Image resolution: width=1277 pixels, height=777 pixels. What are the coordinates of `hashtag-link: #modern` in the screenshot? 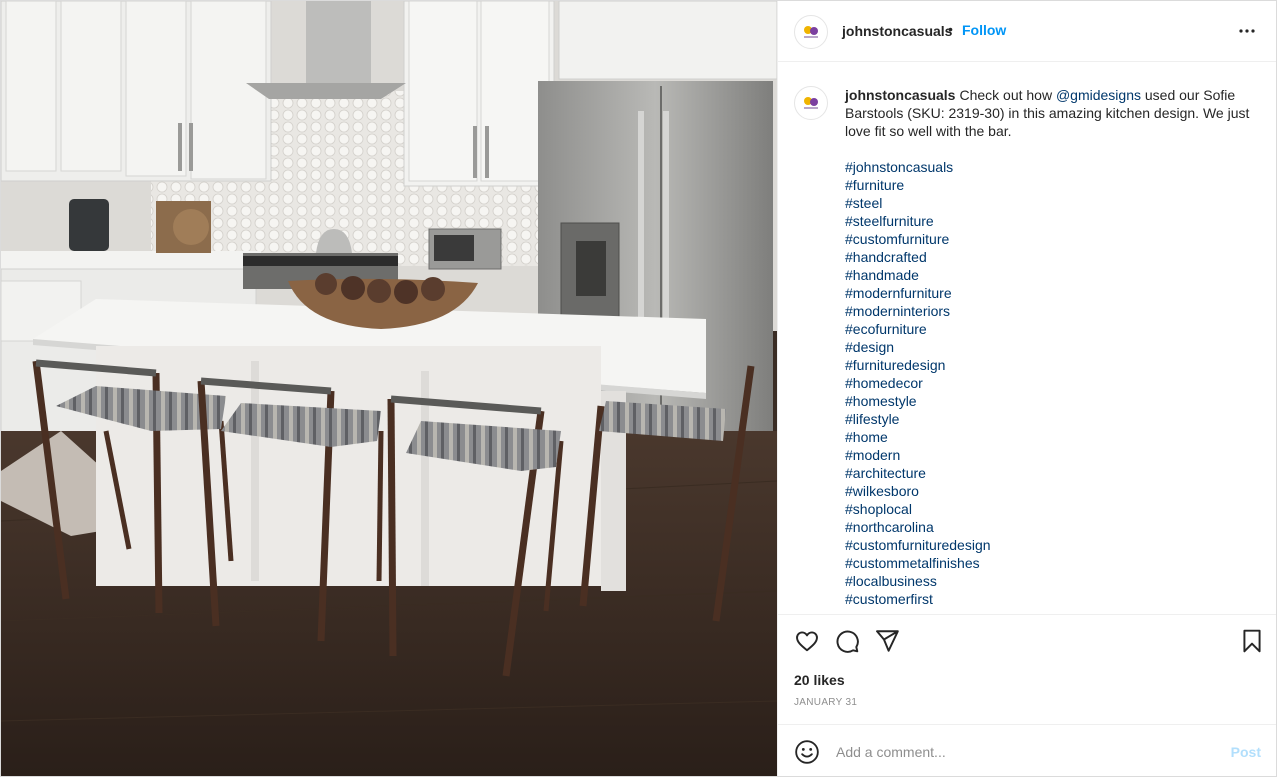 It's located at (1055, 455).